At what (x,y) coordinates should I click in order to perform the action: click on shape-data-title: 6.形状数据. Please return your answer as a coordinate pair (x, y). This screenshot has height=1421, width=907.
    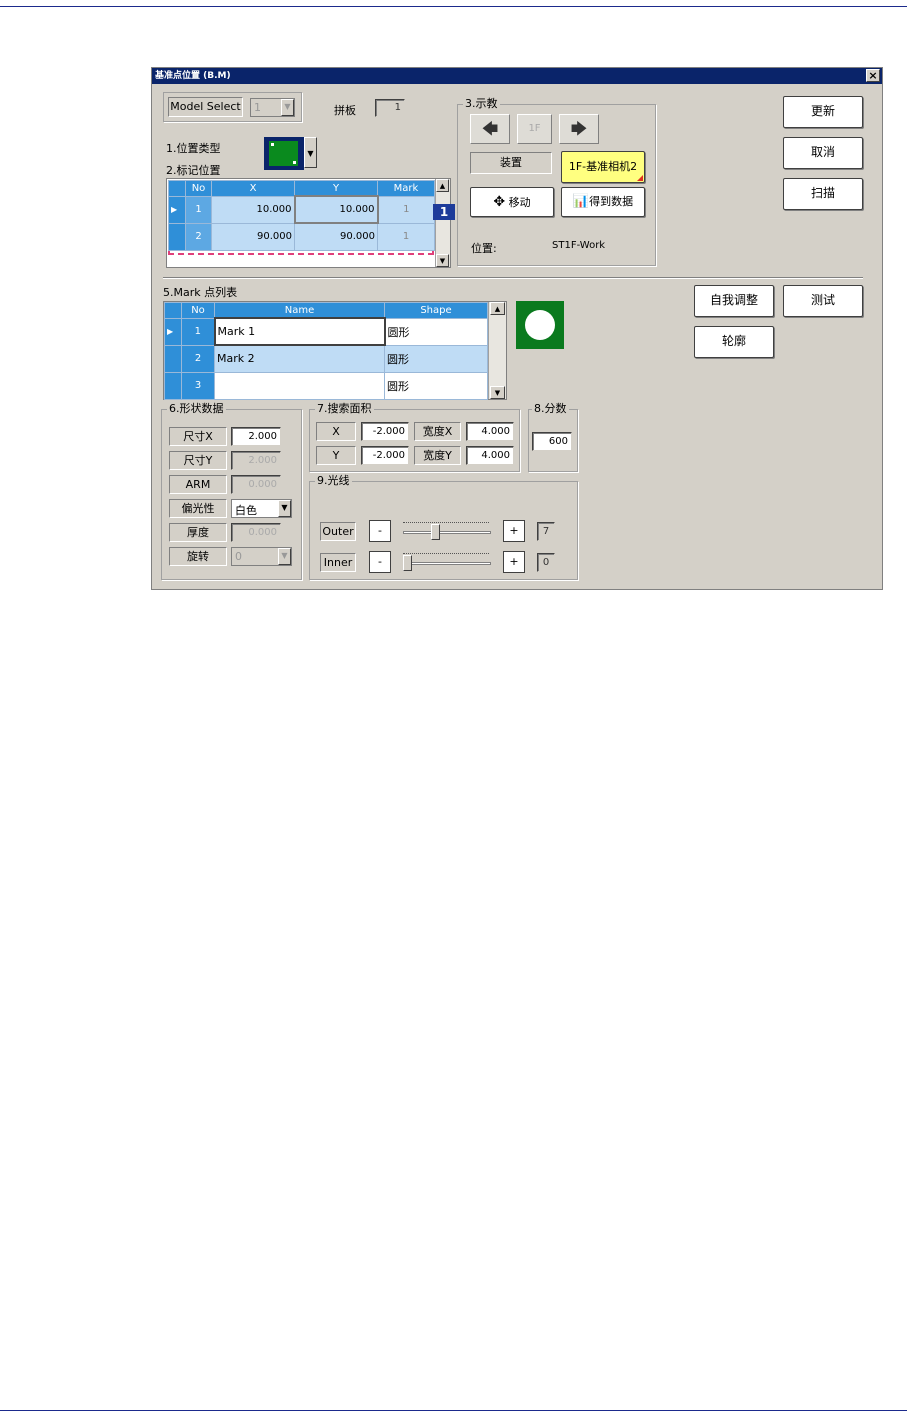
    Looking at the image, I should click on (196, 408).